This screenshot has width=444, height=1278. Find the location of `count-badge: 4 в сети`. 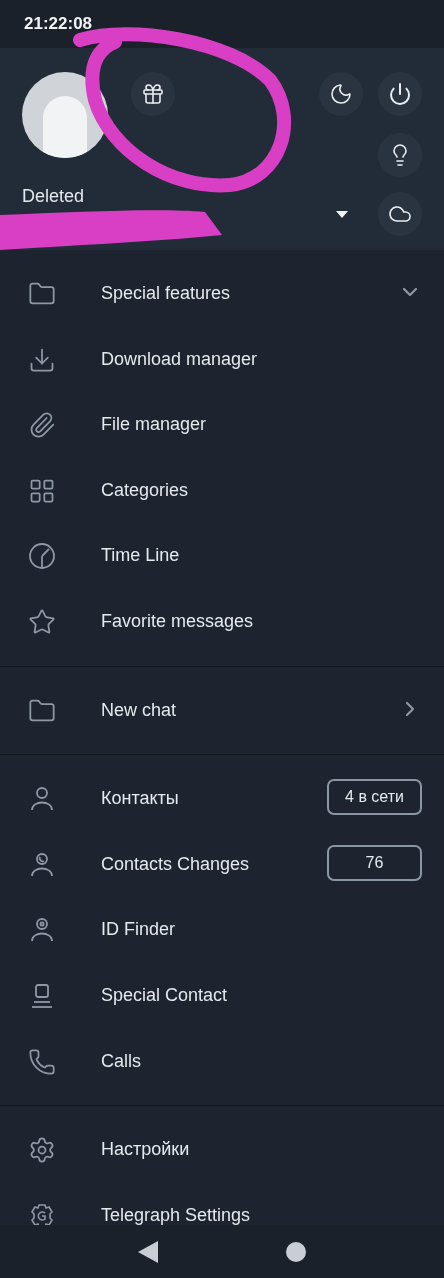

count-badge: 4 в сети is located at coordinates (374, 797).